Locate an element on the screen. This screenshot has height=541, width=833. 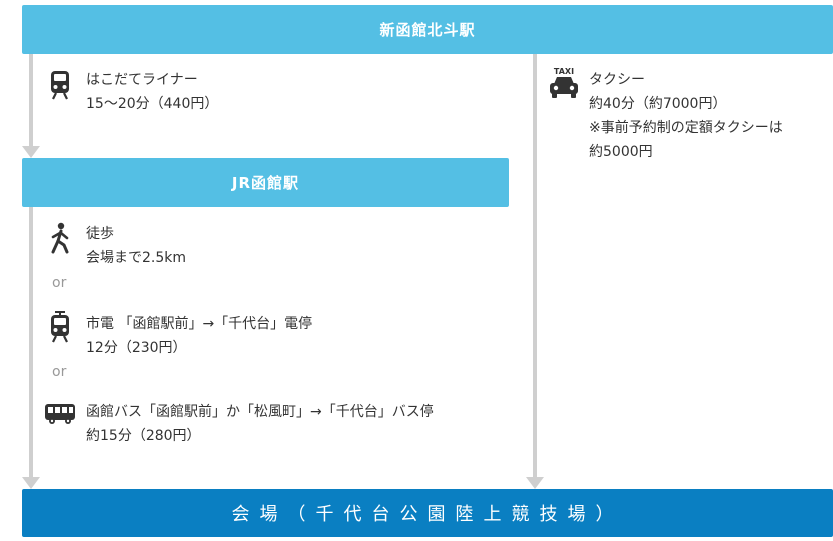
route-name: 市電 「函館駅前」→「千代台」電停 is located at coordinates (199, 324).